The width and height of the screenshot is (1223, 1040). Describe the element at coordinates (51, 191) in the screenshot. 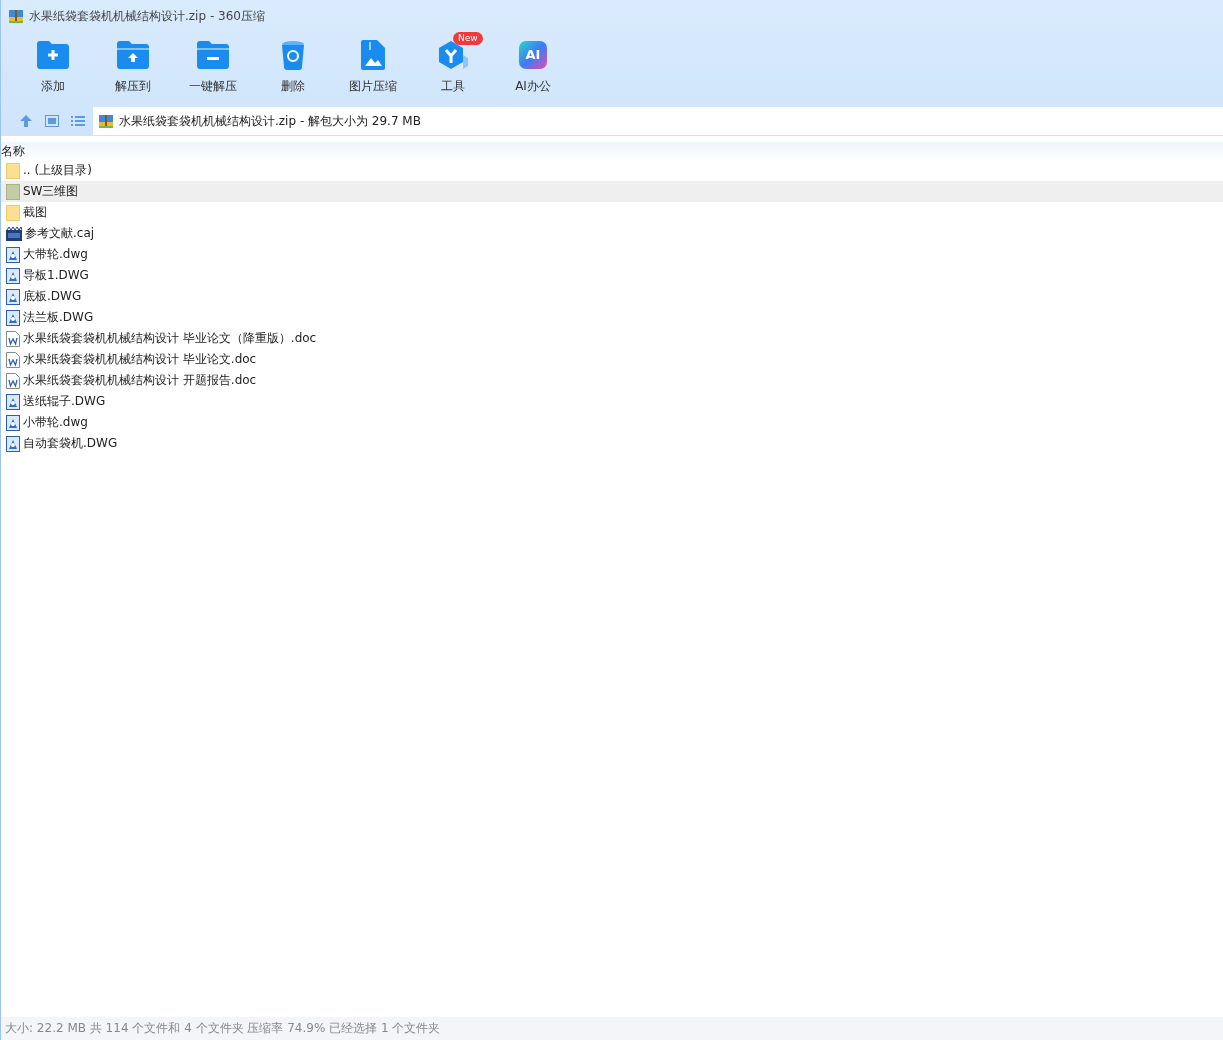

I see `file-name: SW三维图` at that location.